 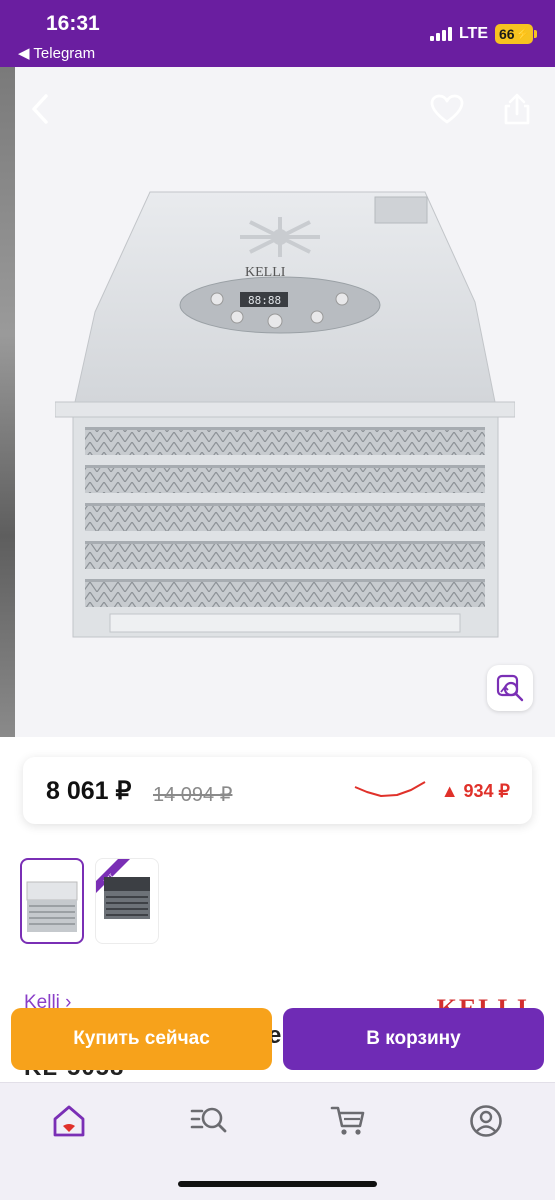 I want to click on chevron-left-icon, so click(x=40, y=109).